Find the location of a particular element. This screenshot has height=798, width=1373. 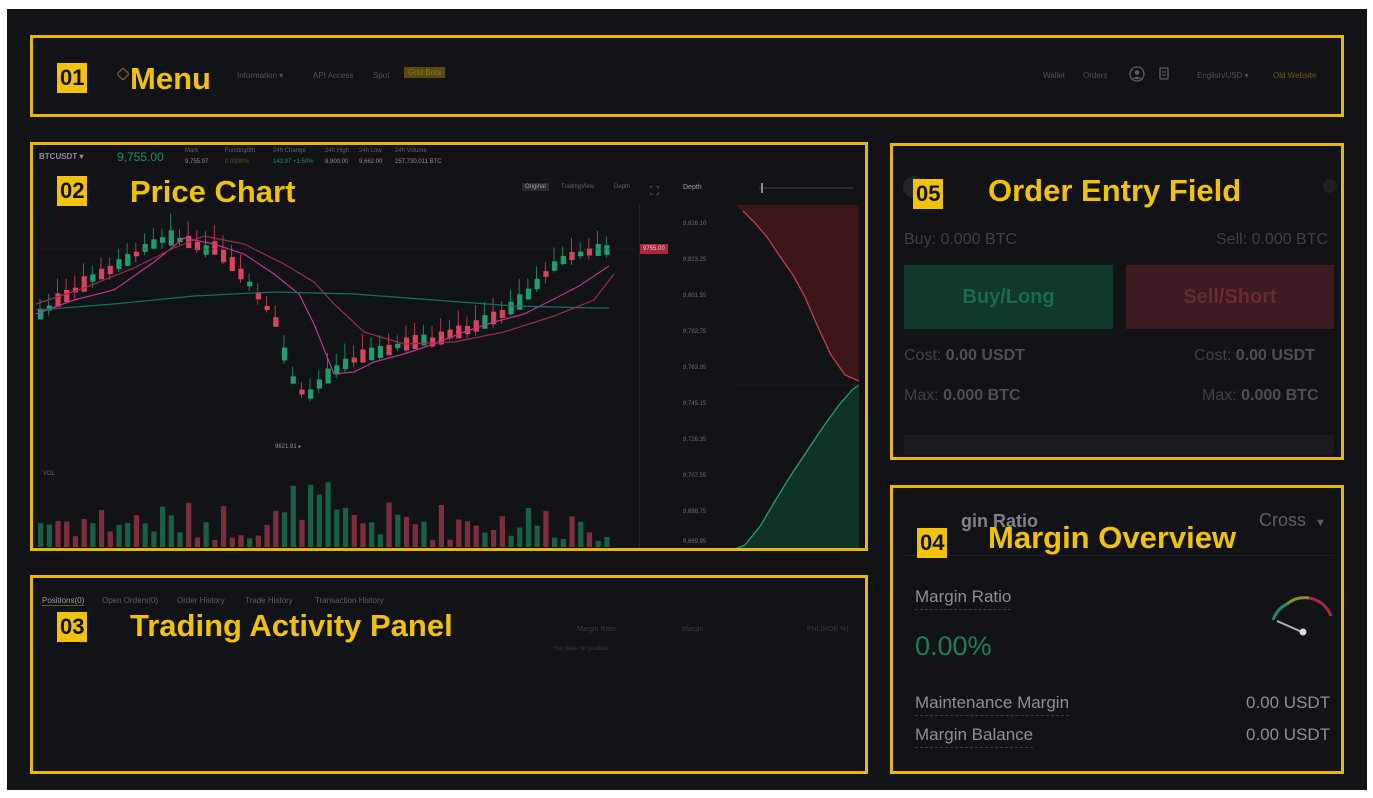

order-entry-number: 05 is located at coordinates (928, 194).